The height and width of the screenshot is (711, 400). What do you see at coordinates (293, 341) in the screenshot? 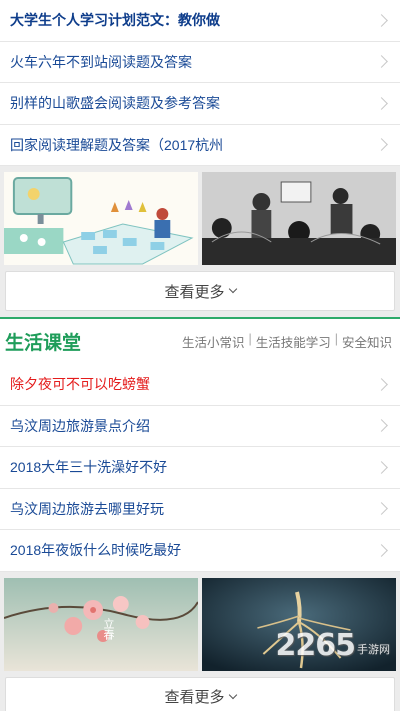
I see `section-link: 生活技能学习` at bounding box center [293, 341].